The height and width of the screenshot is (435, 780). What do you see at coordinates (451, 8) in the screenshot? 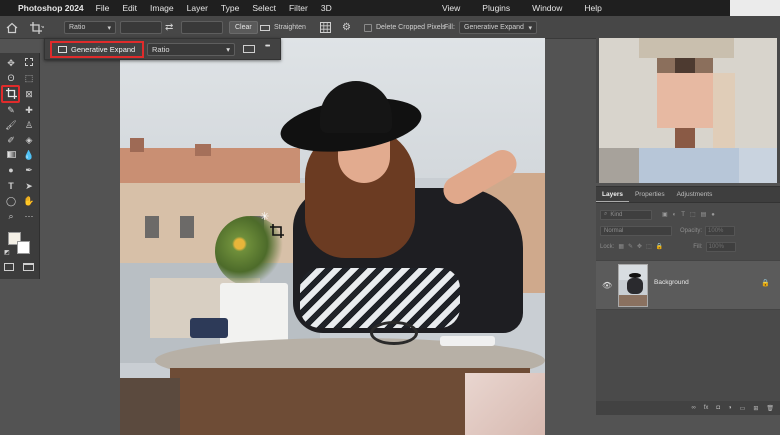
I see `menu-view: View` at bounding box center [451, 8].